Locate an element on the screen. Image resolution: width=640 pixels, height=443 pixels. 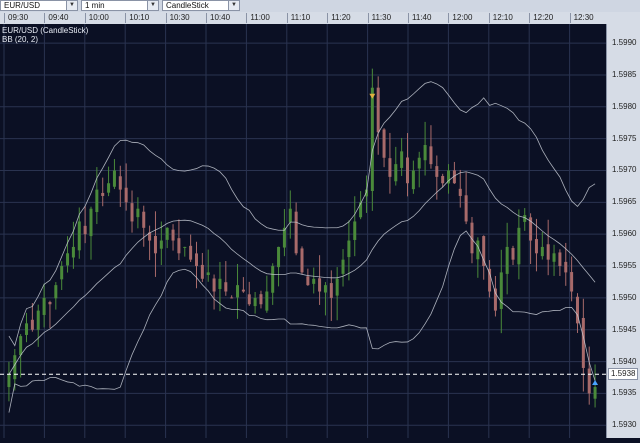
time-tick-label: 12:00 is located at coordinates (460, 18).